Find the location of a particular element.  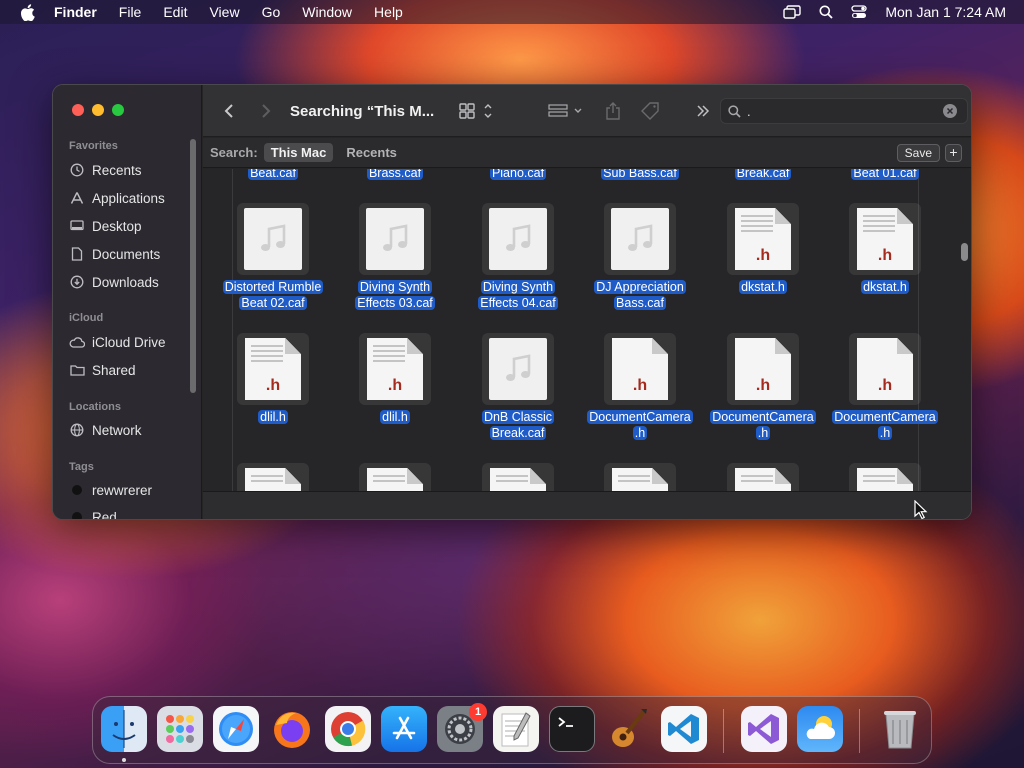

clear-search-button is located at coordinates (950, 111).